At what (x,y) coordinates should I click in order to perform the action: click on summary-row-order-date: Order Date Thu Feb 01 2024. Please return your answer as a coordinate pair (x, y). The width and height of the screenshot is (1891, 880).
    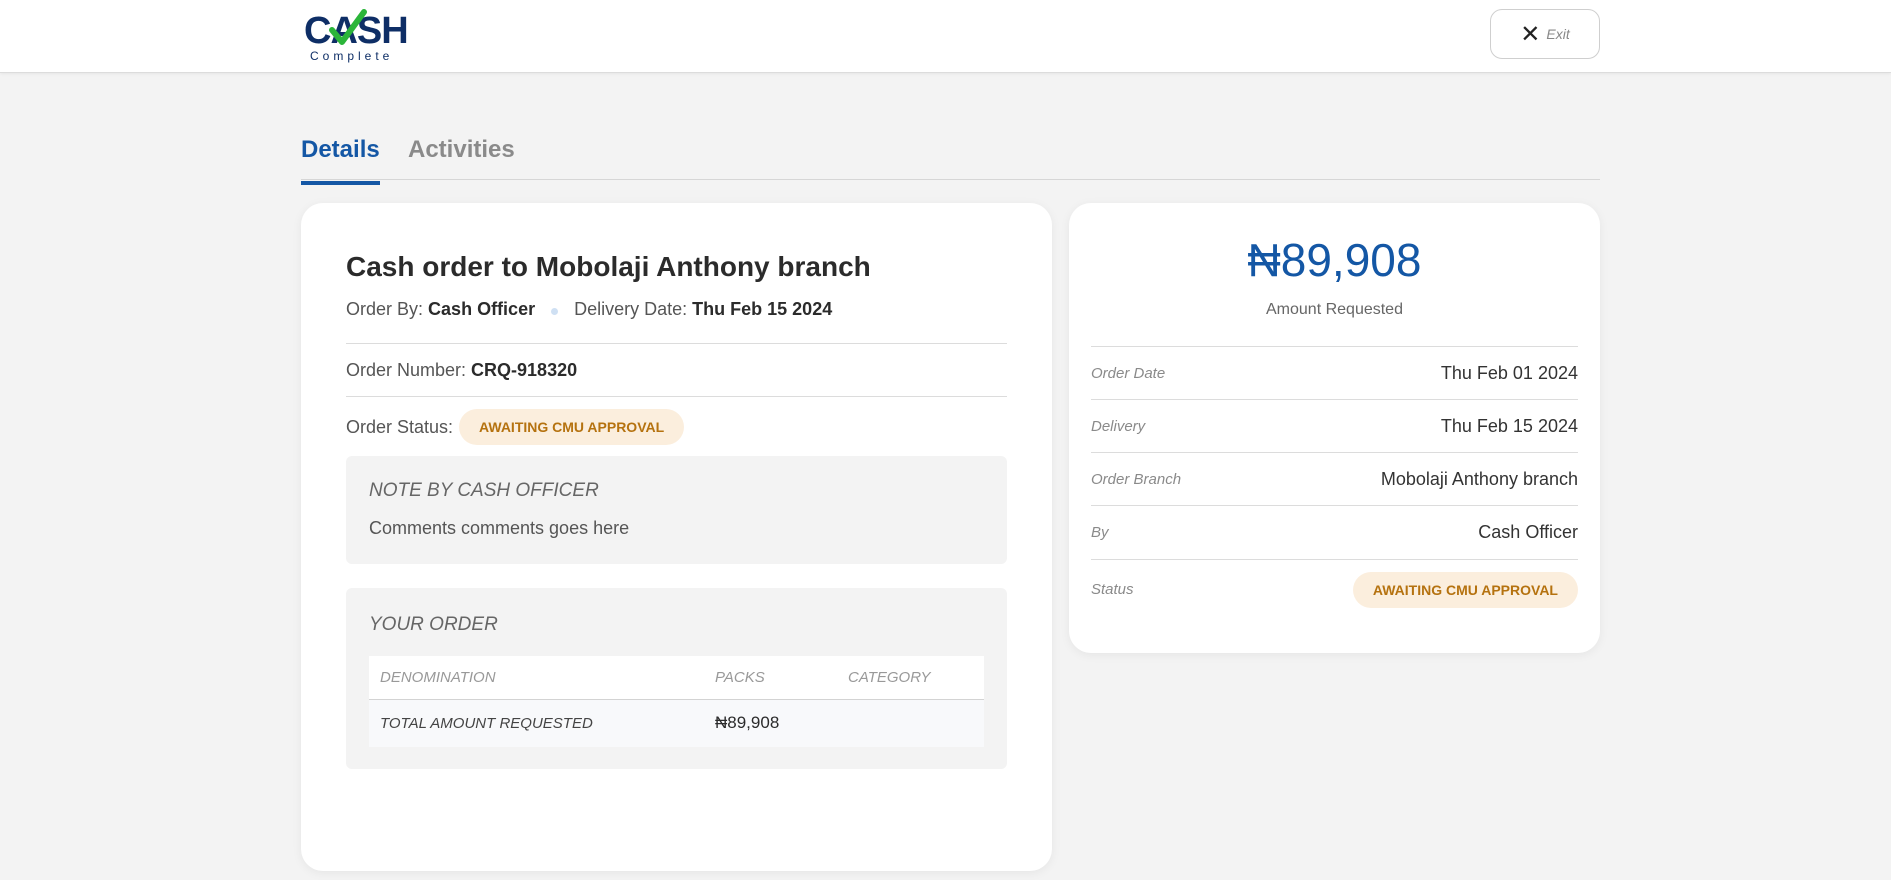
    Looking at the image, I should click on (1334, 372).